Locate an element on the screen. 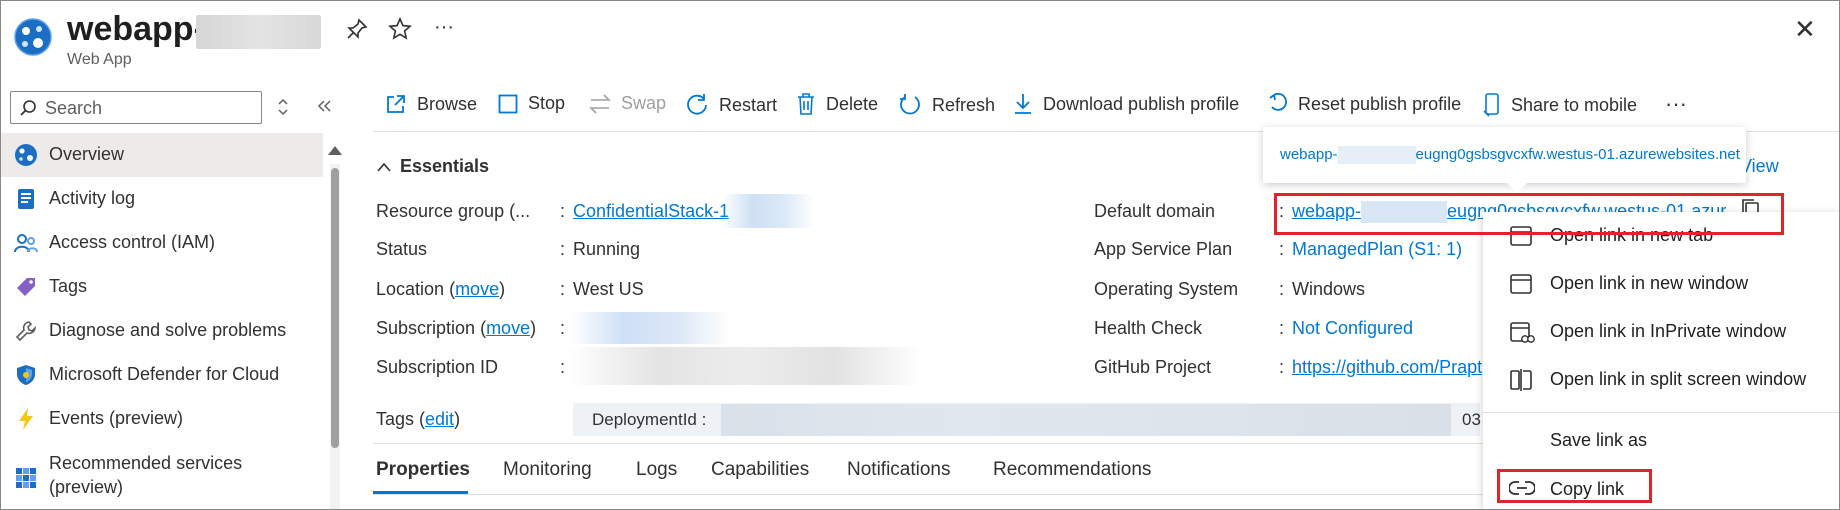  swap-button: Swap is located at coordinates (627, 103).